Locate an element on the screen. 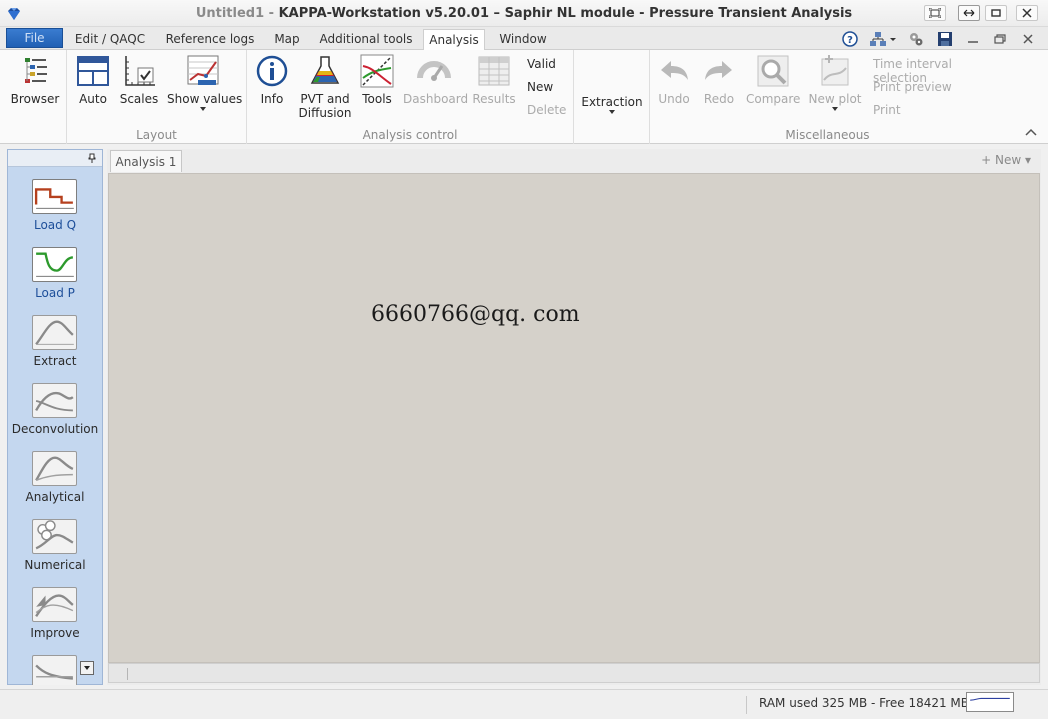  document-name: Untitled1 is located at coordinates (230, 13).